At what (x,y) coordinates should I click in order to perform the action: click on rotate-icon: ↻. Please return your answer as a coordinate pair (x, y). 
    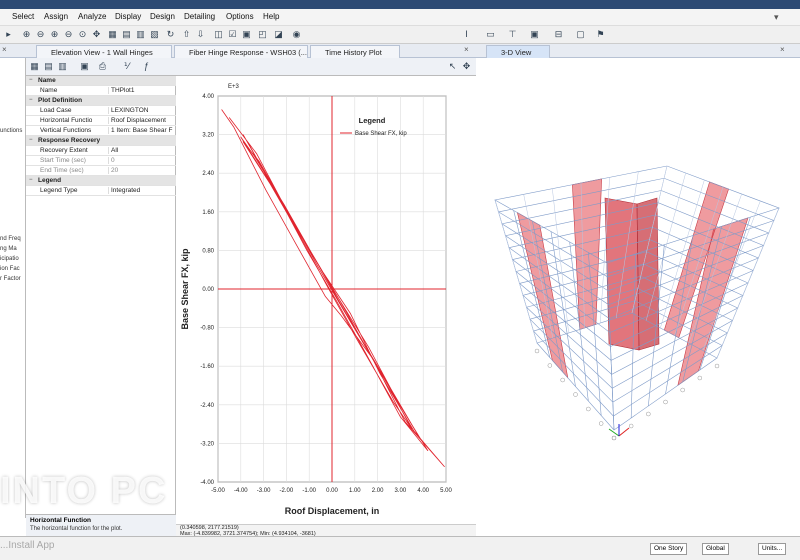
    Looking at the image, I should click on (170, 34).